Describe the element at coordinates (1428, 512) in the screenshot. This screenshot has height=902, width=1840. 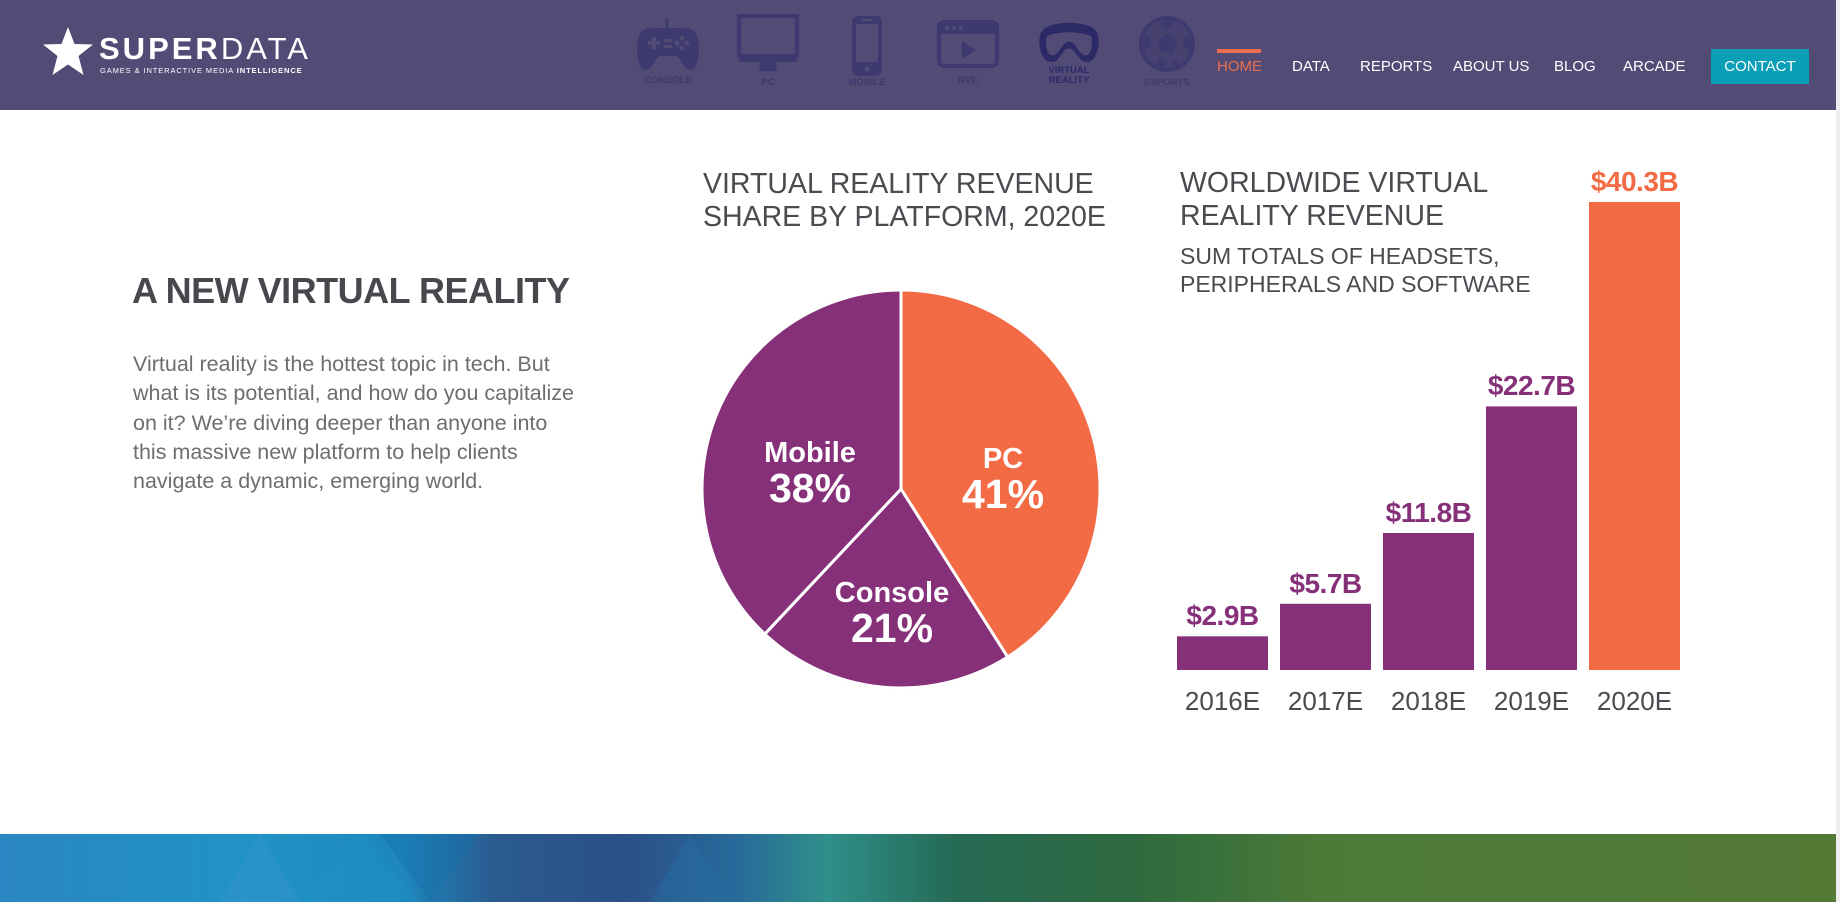
I see `bar-value-label: $11.8B` at that location.